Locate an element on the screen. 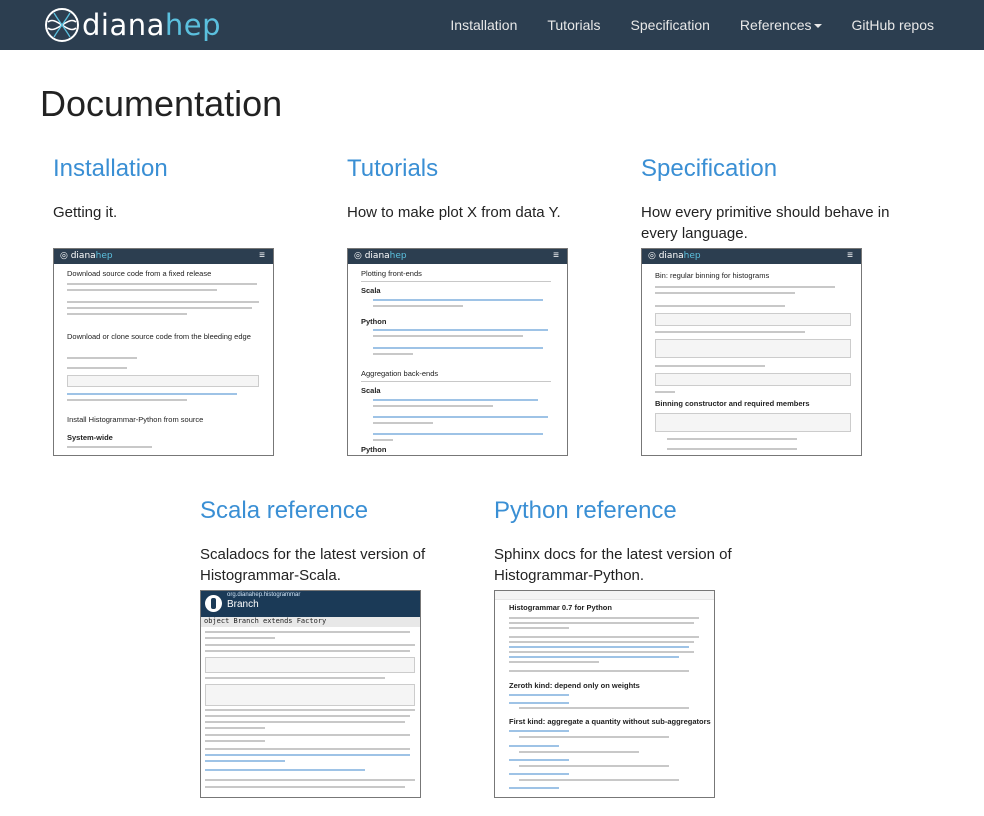  nav-specification: Specification is located at coordinates (670, 25).